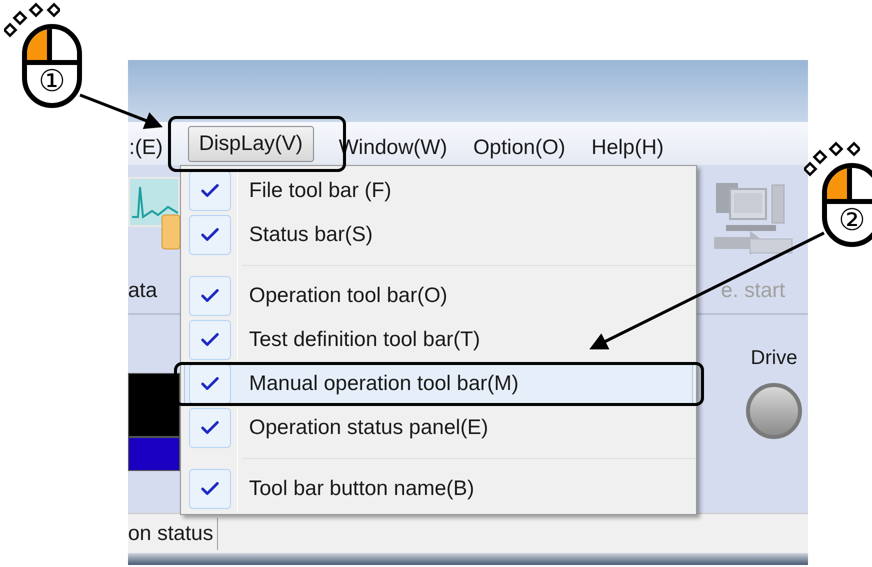 This screenshot has width=872, height=567. Describe the element at coordinates (438, 235) in the screenshot. I see `menu-option: Status bar(S)` at that location.